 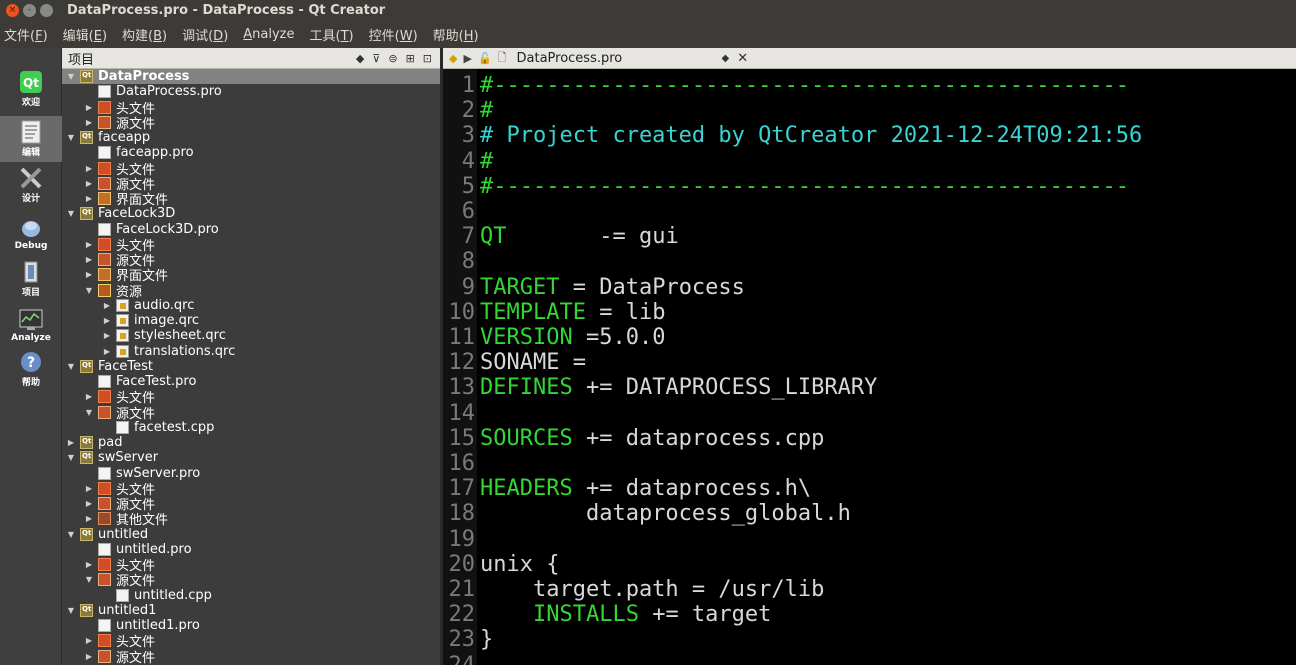 What do you see at coordinates (251, 534) in the screenshot?
I see `tree-item: ▼ untitled` at bounding box center [251, 534].